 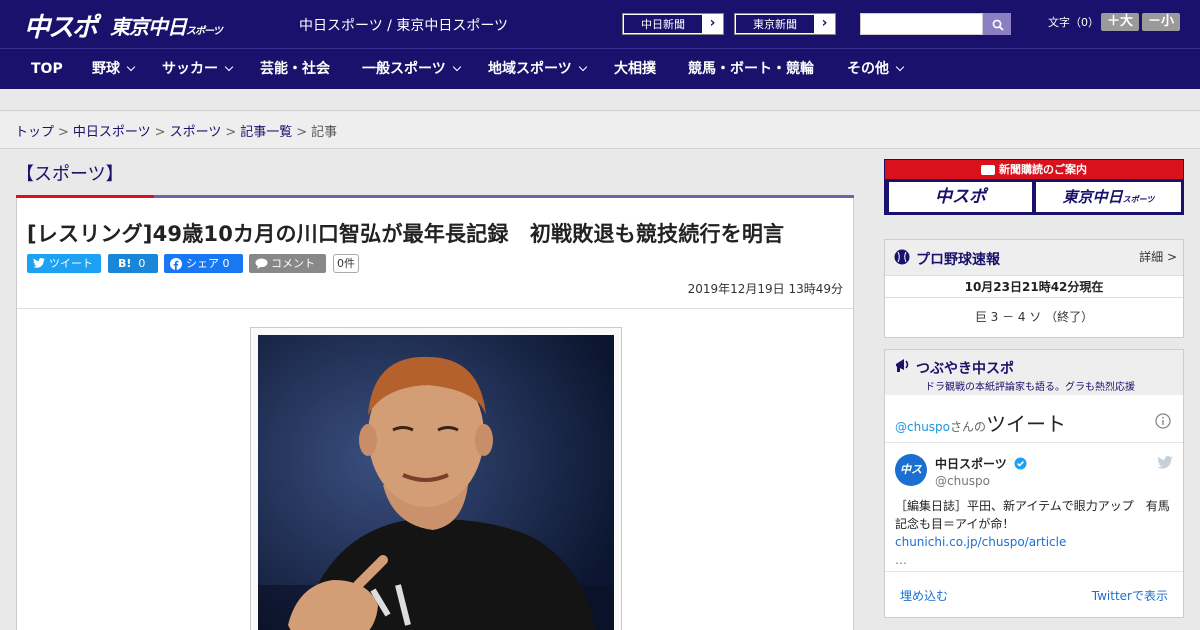 I want to click on nav-label: 一般スポーツ, so click(x=404, y=69).